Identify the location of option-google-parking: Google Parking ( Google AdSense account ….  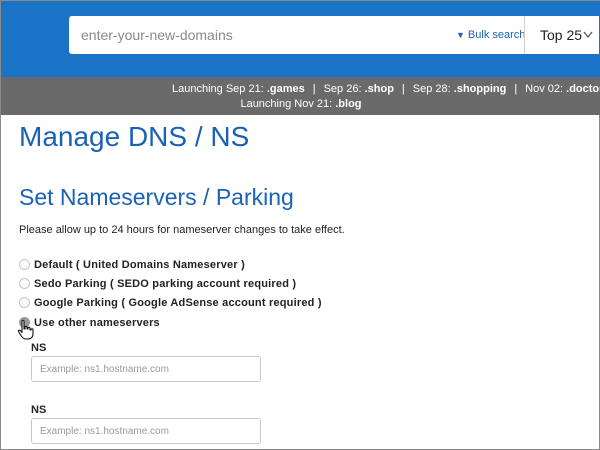
(170, 305).